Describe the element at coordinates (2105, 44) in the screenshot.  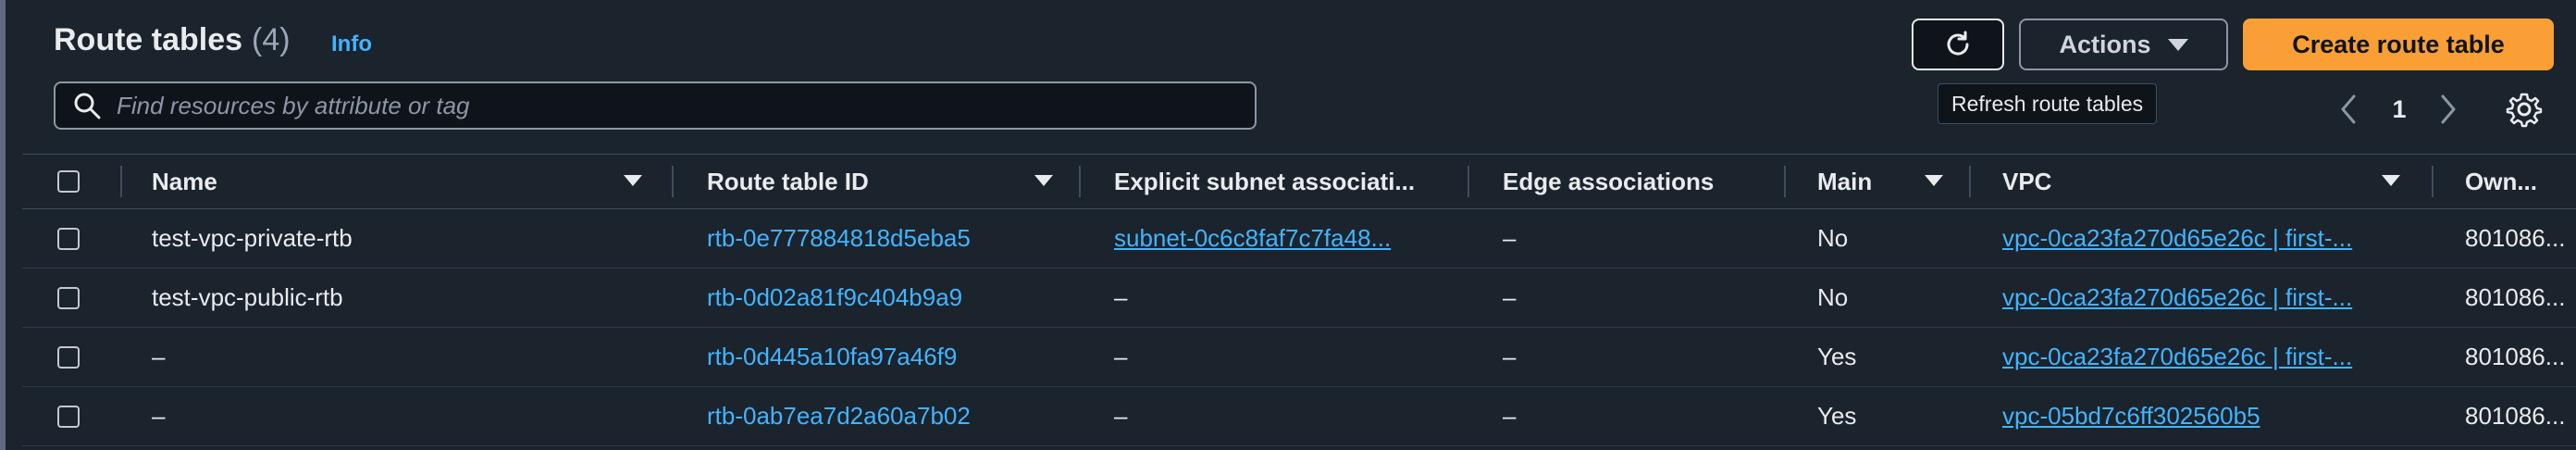
I see `actions-label: Actions` at that location.